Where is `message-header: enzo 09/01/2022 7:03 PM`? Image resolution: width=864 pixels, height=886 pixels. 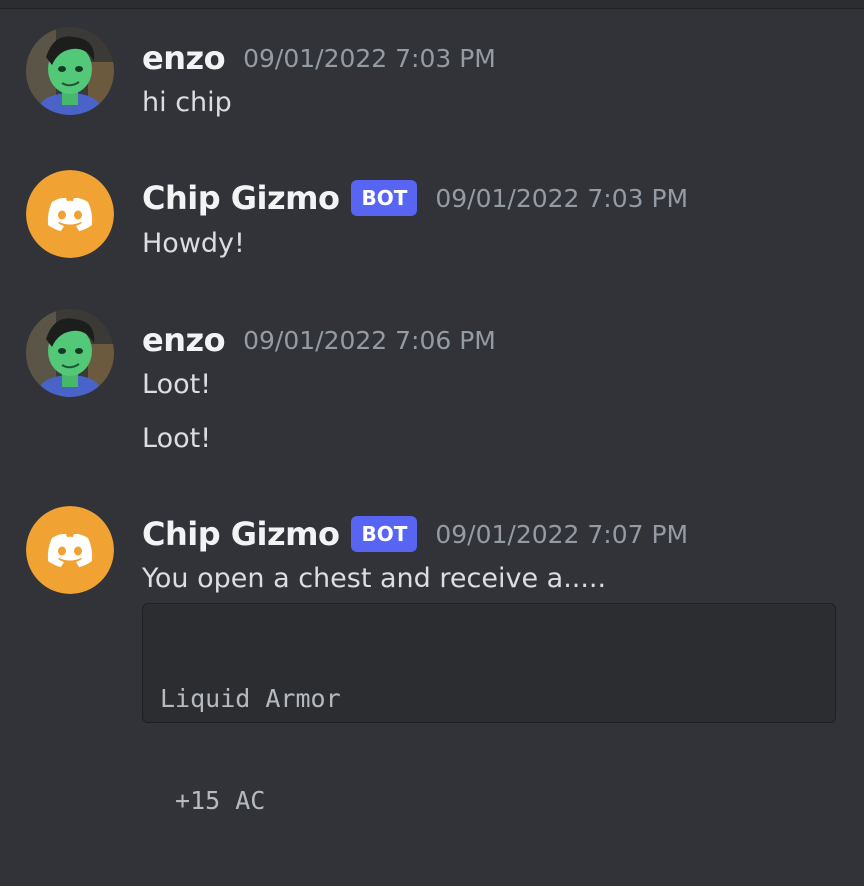 message-header: enzo 09/01/2022 7:03 PM is located at coordinates (319, 58).